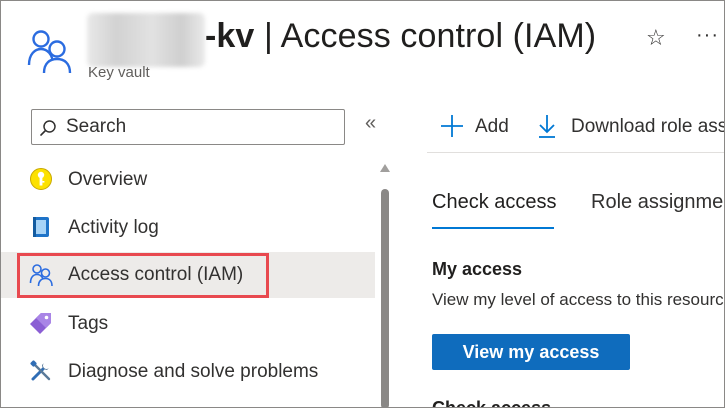 The height and width of the screenshot is (408, 725). Describe the element at coordinates (40, 323) in the screenshot. I see `tags-icon` at that location.